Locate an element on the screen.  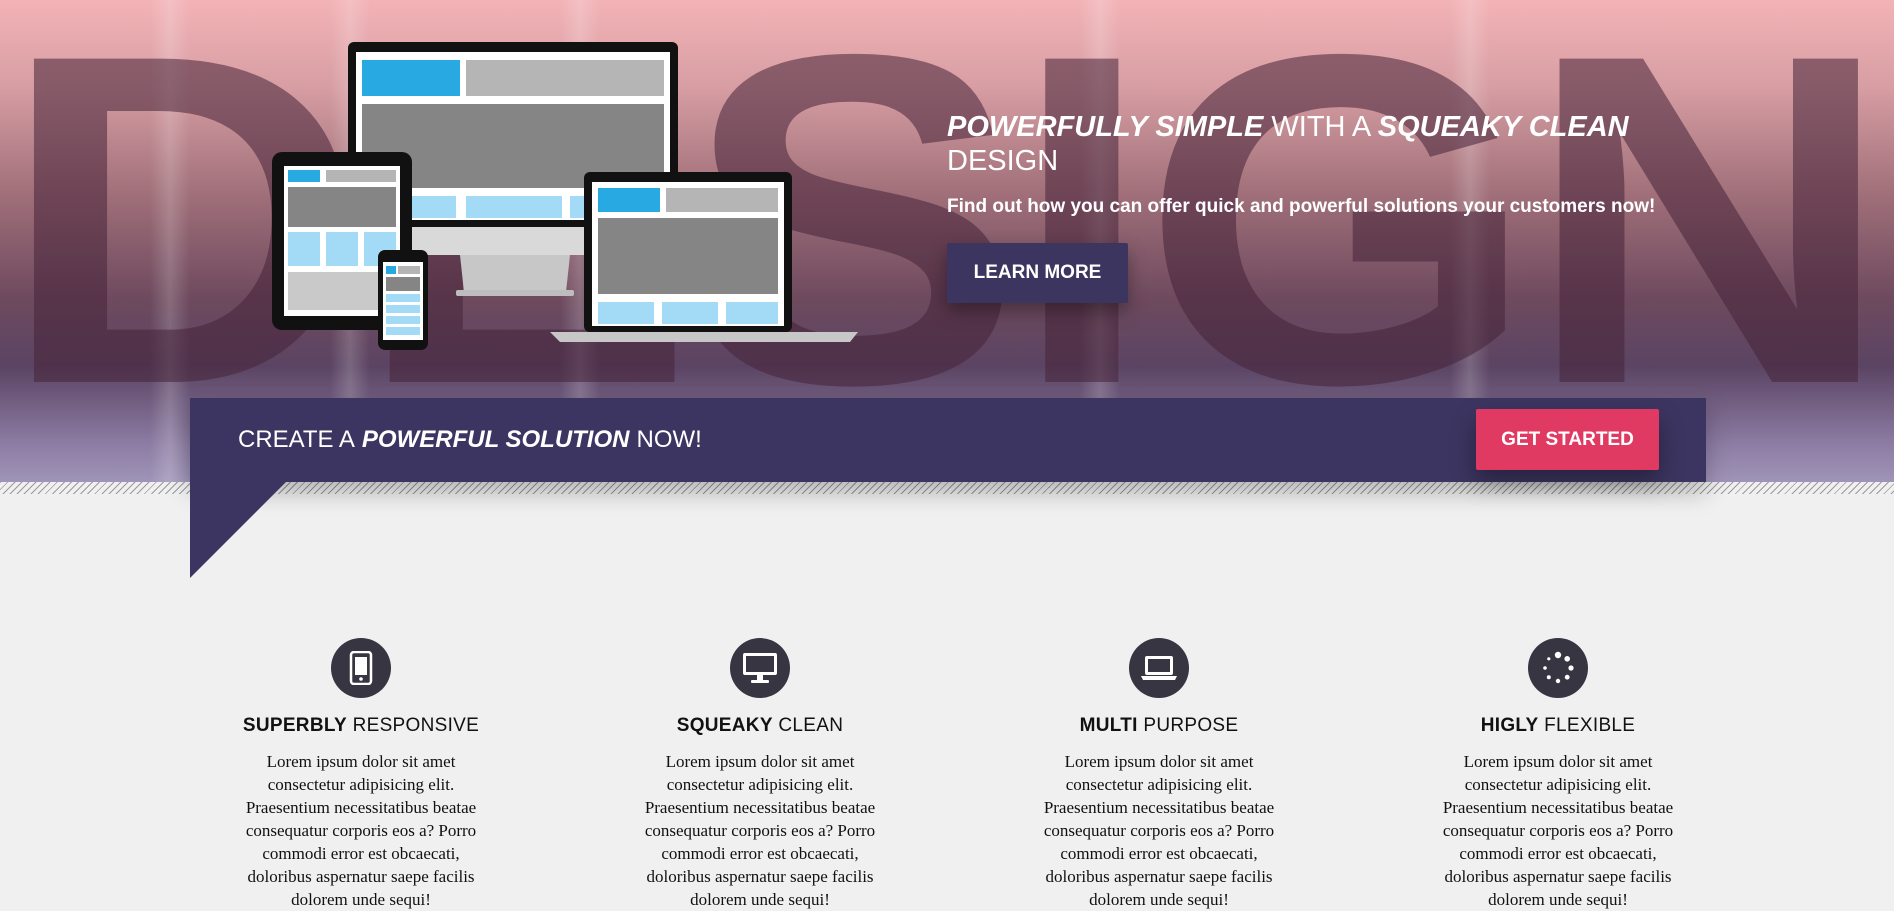
cta-text-prefix: CREATE A is located at coordinates (296, 439).